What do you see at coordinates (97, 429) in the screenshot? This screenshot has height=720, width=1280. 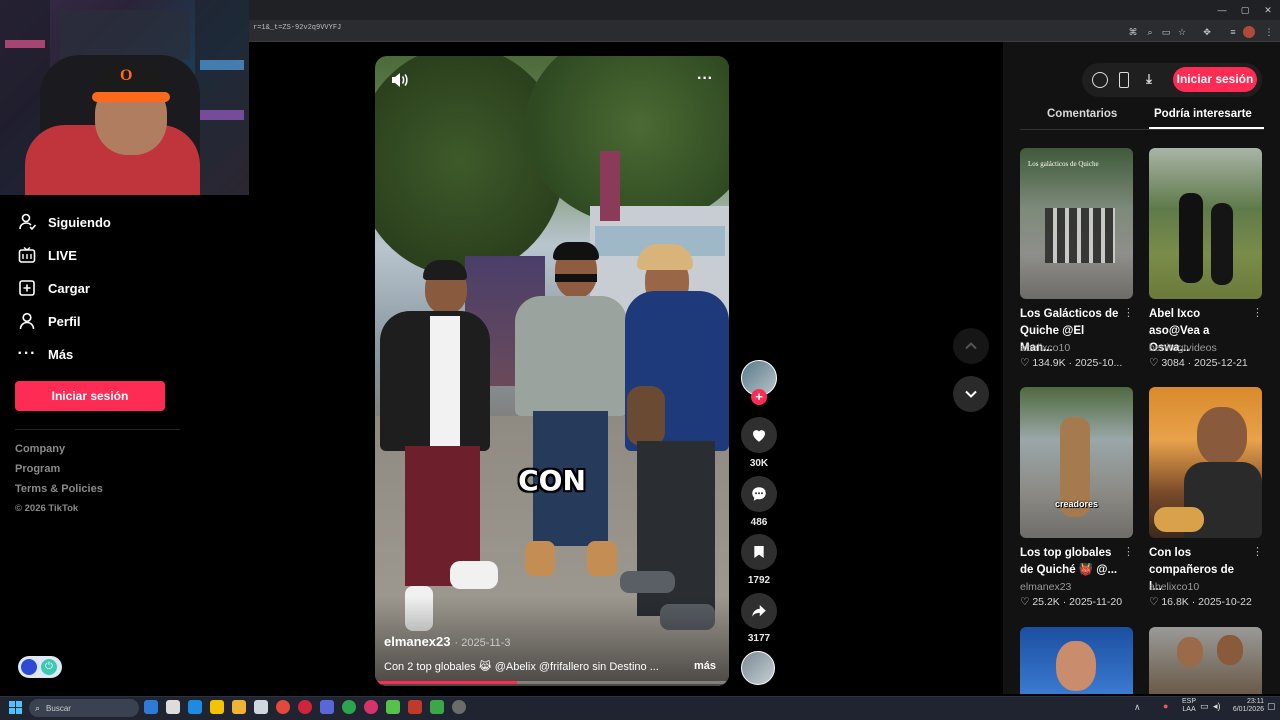 I see `divider` at bounding box center [97, 429].